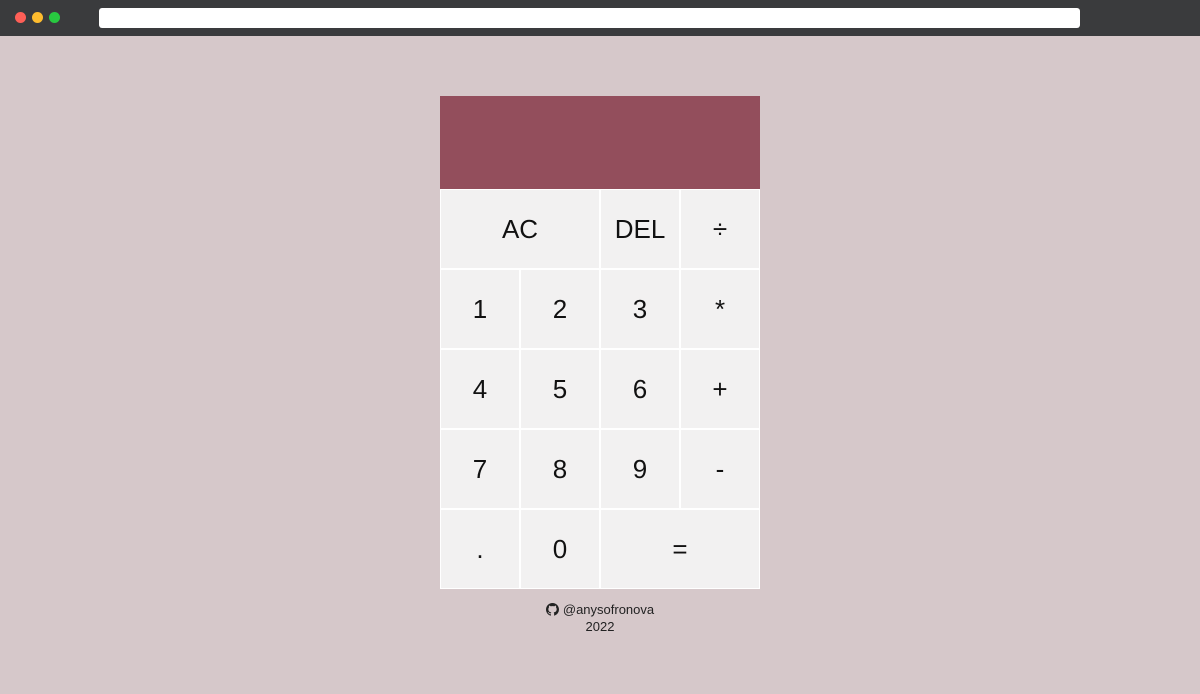 The image size is (1200, 694). What do you see at coordinates (640, 309) in the screenshot?
I see `digit-3-button: 3` at bounding box center [640, 309].